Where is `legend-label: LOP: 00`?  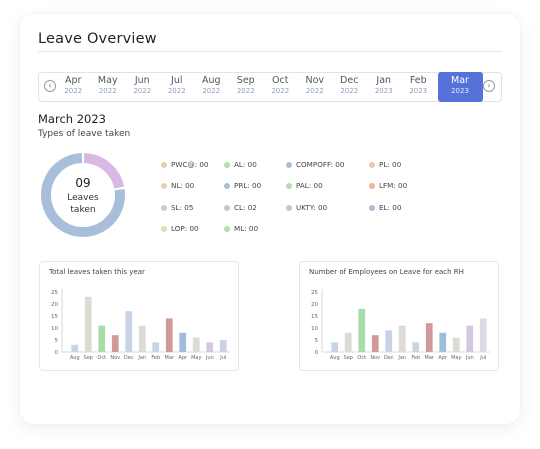
legend-label: LOP: 00 is located at coordinates (185, 228).